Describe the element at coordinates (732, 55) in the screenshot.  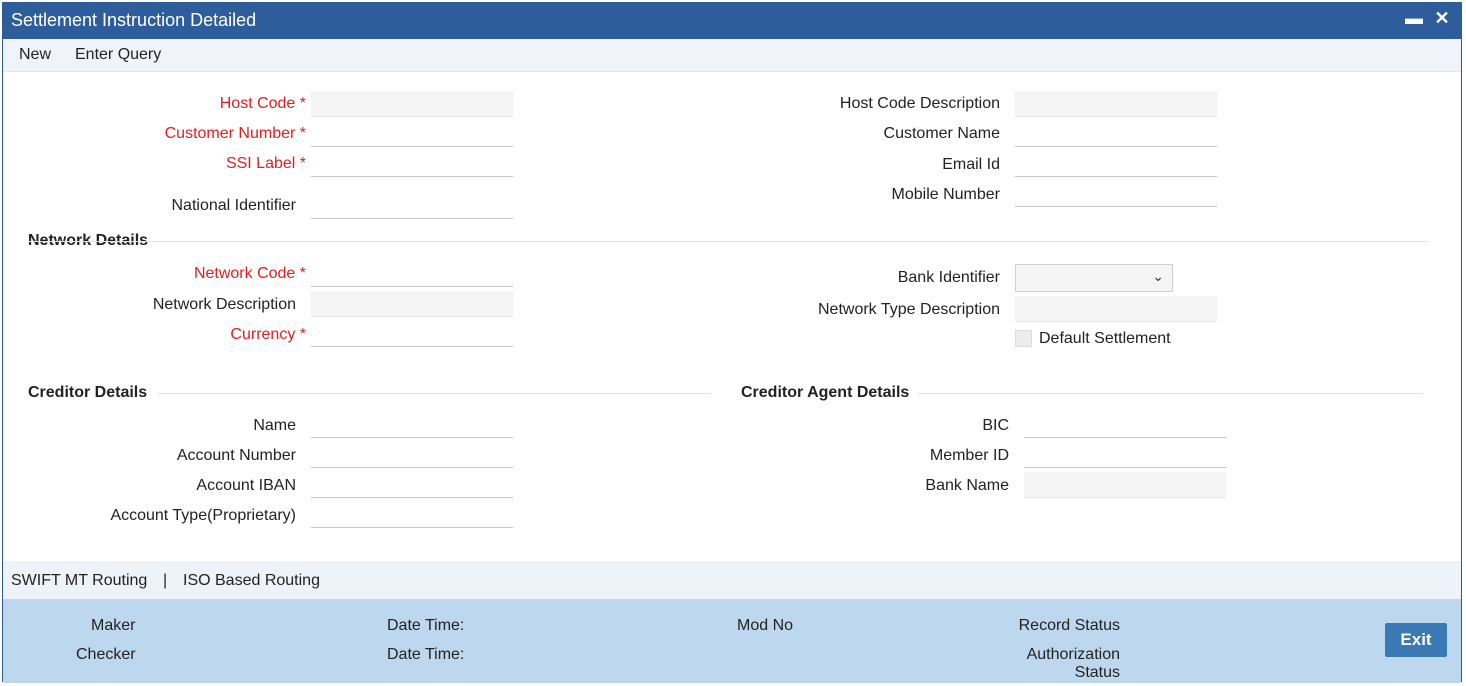
I see `menu-bar: New Enter Query` at that location.